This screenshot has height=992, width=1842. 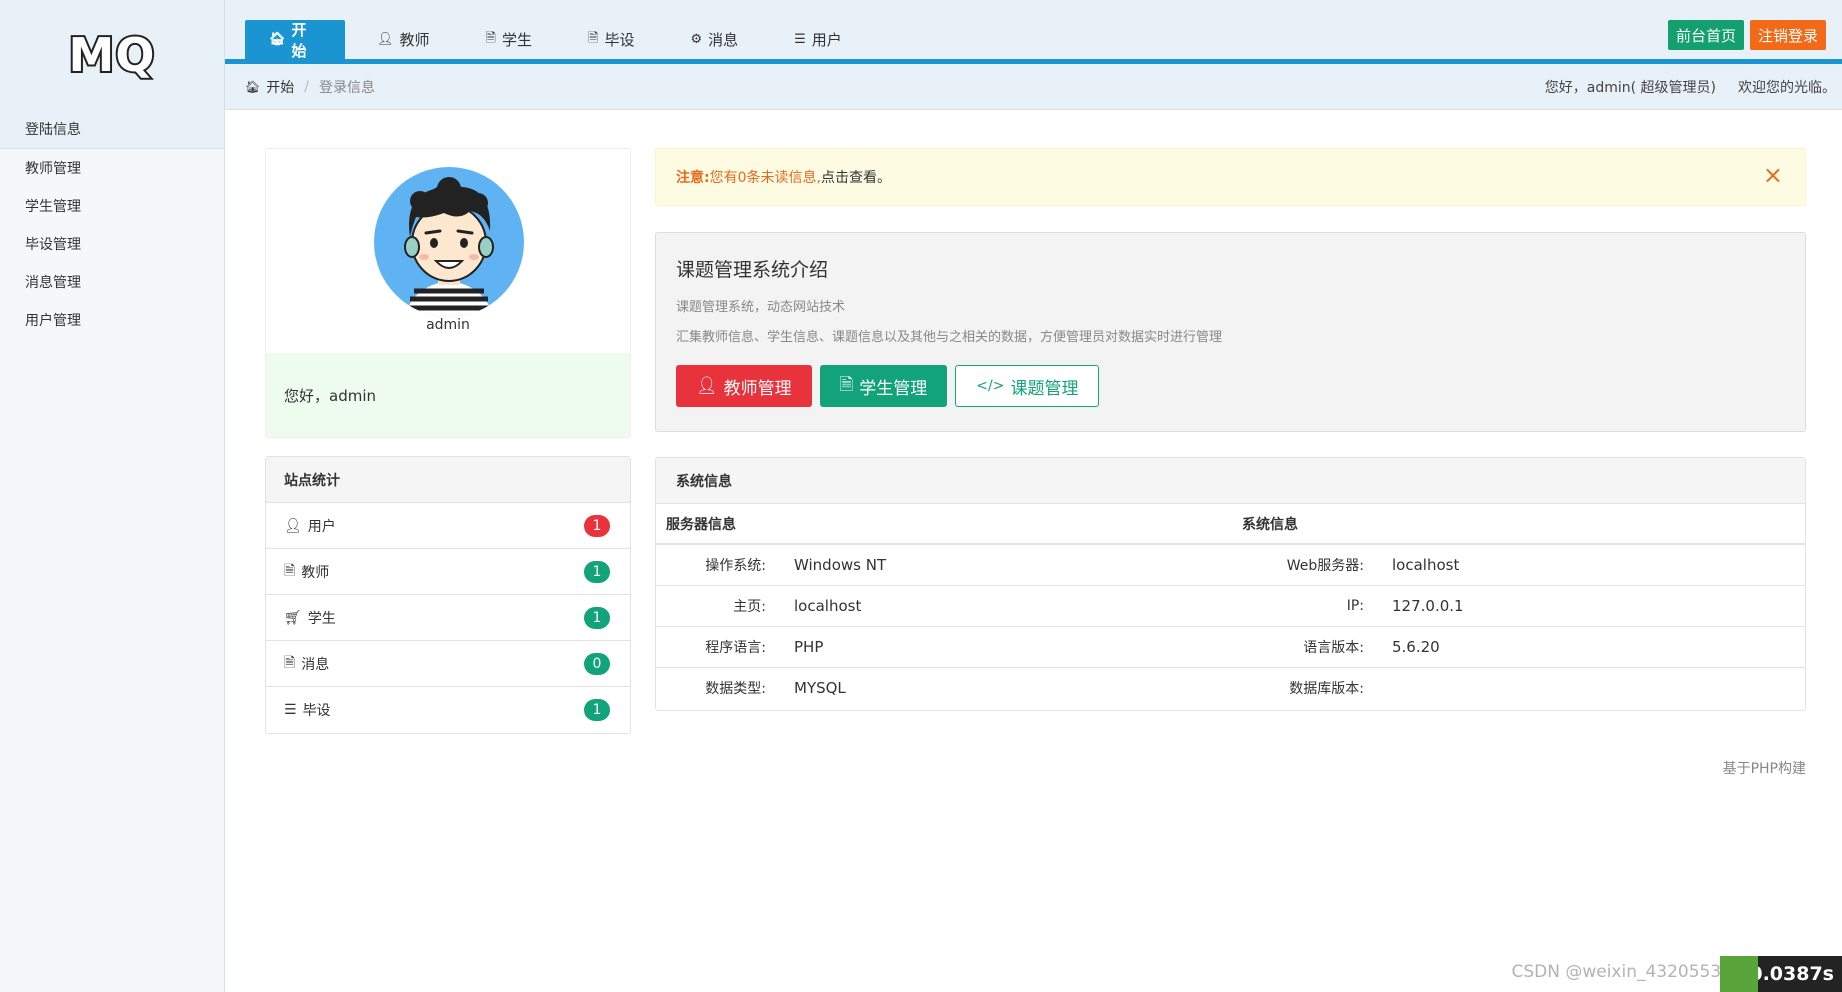 I want to click on stat-row-project: ☰ 毕设 1, so click(x=448, y=710).